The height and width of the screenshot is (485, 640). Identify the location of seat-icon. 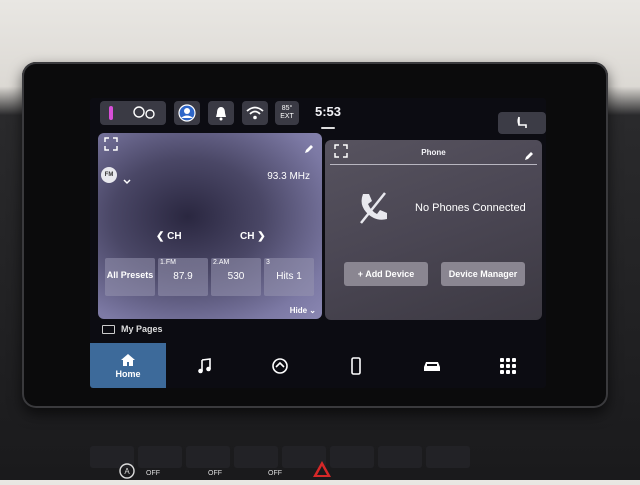
(522, 123).